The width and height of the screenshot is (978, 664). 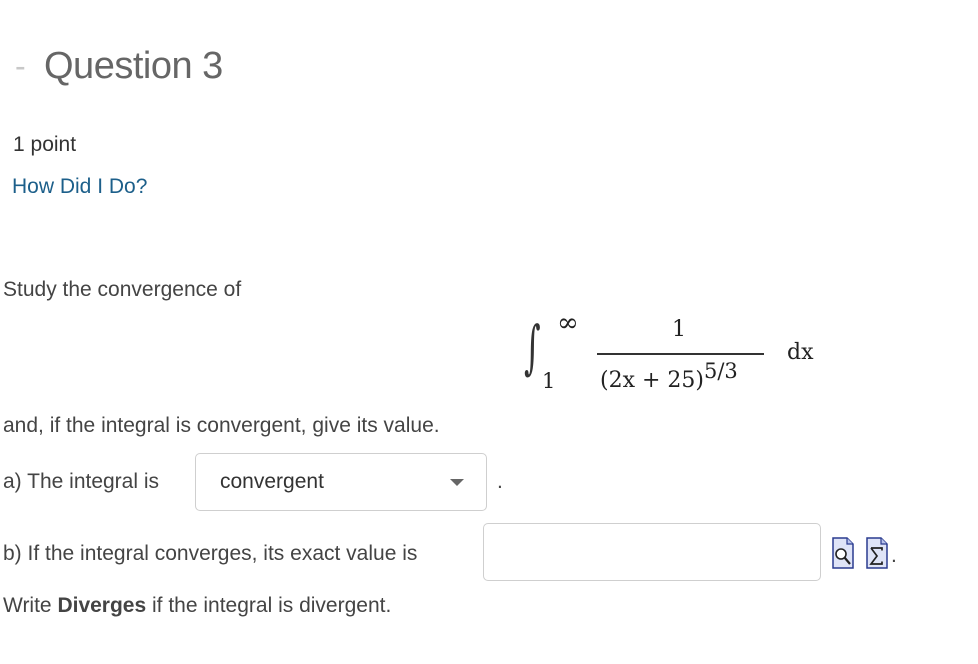 I want to click on convergence-select: convergent, so click(x=341, y=482).